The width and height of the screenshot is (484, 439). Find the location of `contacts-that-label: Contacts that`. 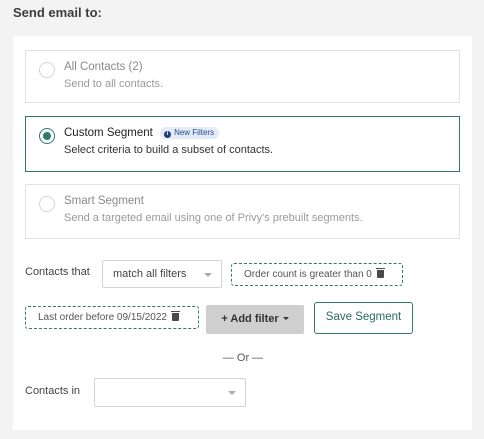

contacts-that-label: Contacts that is located at coordinates (57, 272).